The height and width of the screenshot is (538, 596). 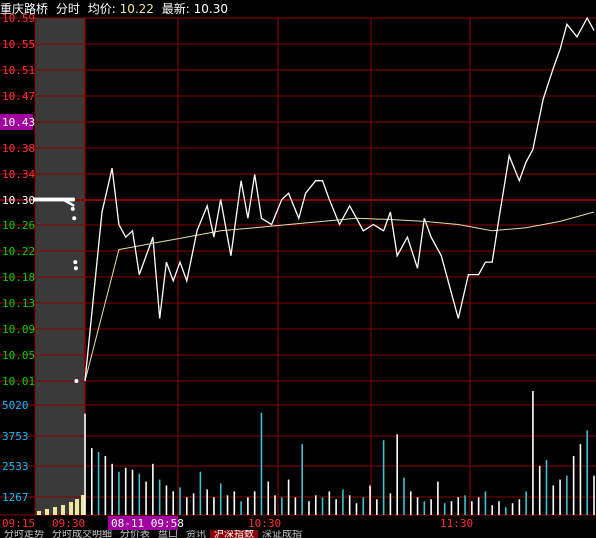 I want to click on volume-axis-label: 1267, so click(x=15, y=497).